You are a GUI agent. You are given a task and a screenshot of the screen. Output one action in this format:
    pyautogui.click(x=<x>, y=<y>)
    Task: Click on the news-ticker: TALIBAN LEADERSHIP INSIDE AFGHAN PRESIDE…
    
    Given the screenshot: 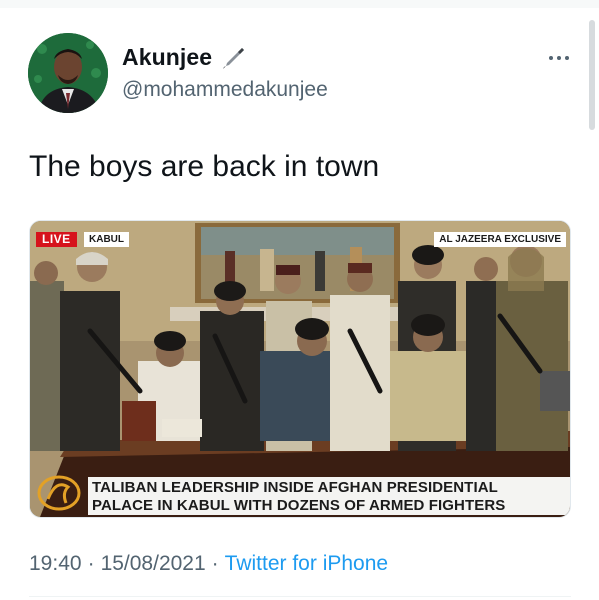 What is the action you would take?
    pyautogui.click(x=329, y=496)
    